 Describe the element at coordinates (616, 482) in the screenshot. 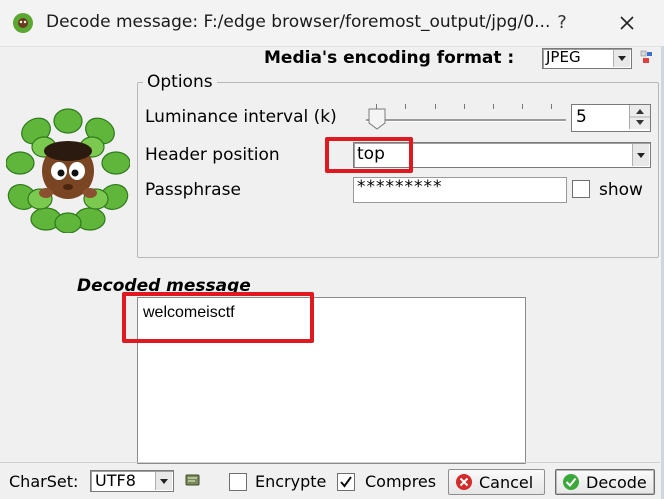

I see `decode-label: Decode` at that location.